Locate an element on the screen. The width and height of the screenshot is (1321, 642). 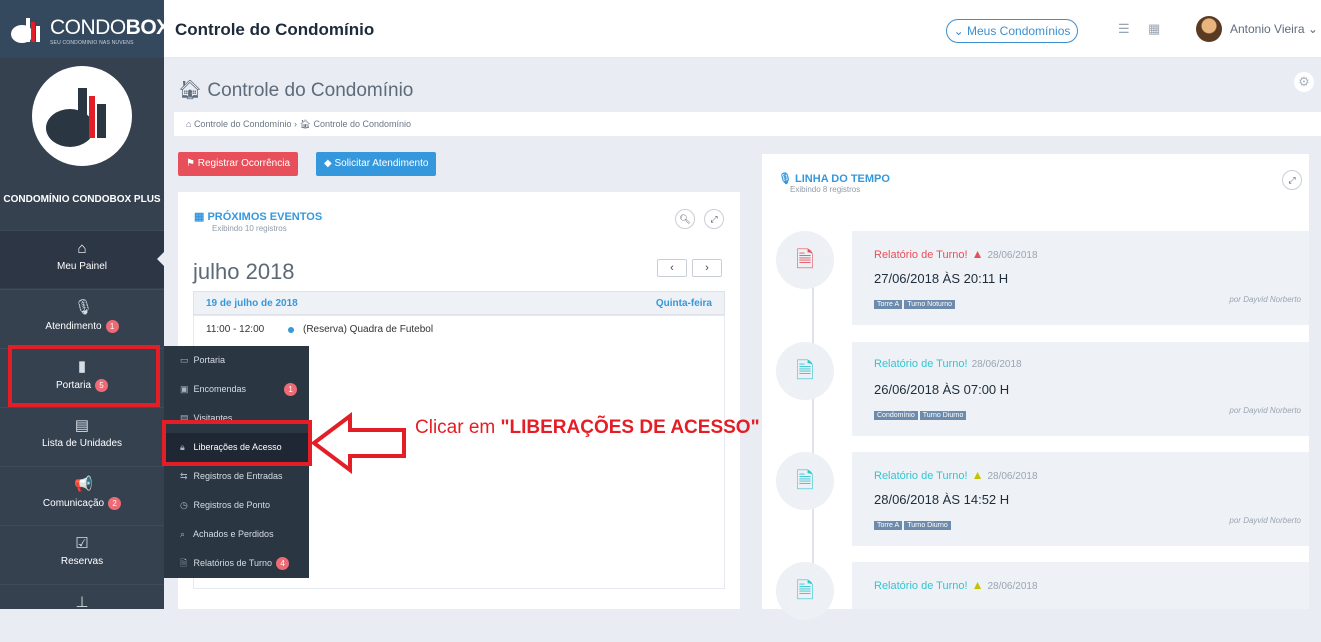
tag-icon: ◆ is located at coordinates (329, 163).